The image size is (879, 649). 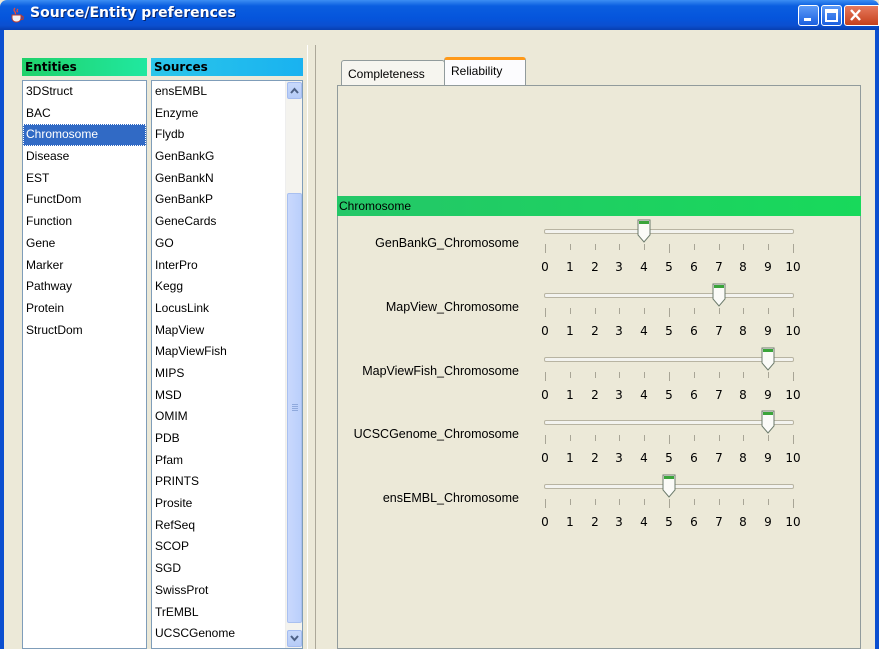 I want to click on entity-item: StructDom, so click(x=84, y=331).